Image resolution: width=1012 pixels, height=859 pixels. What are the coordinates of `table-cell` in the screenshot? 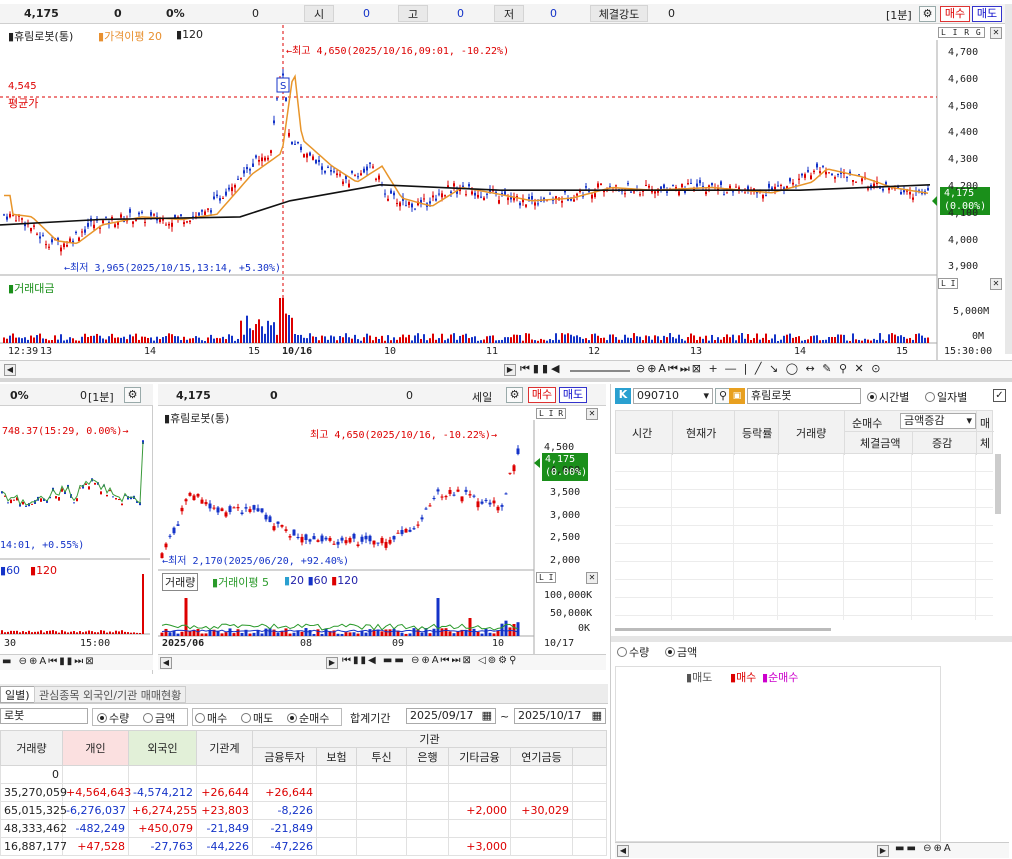 It's located at (541, 774).